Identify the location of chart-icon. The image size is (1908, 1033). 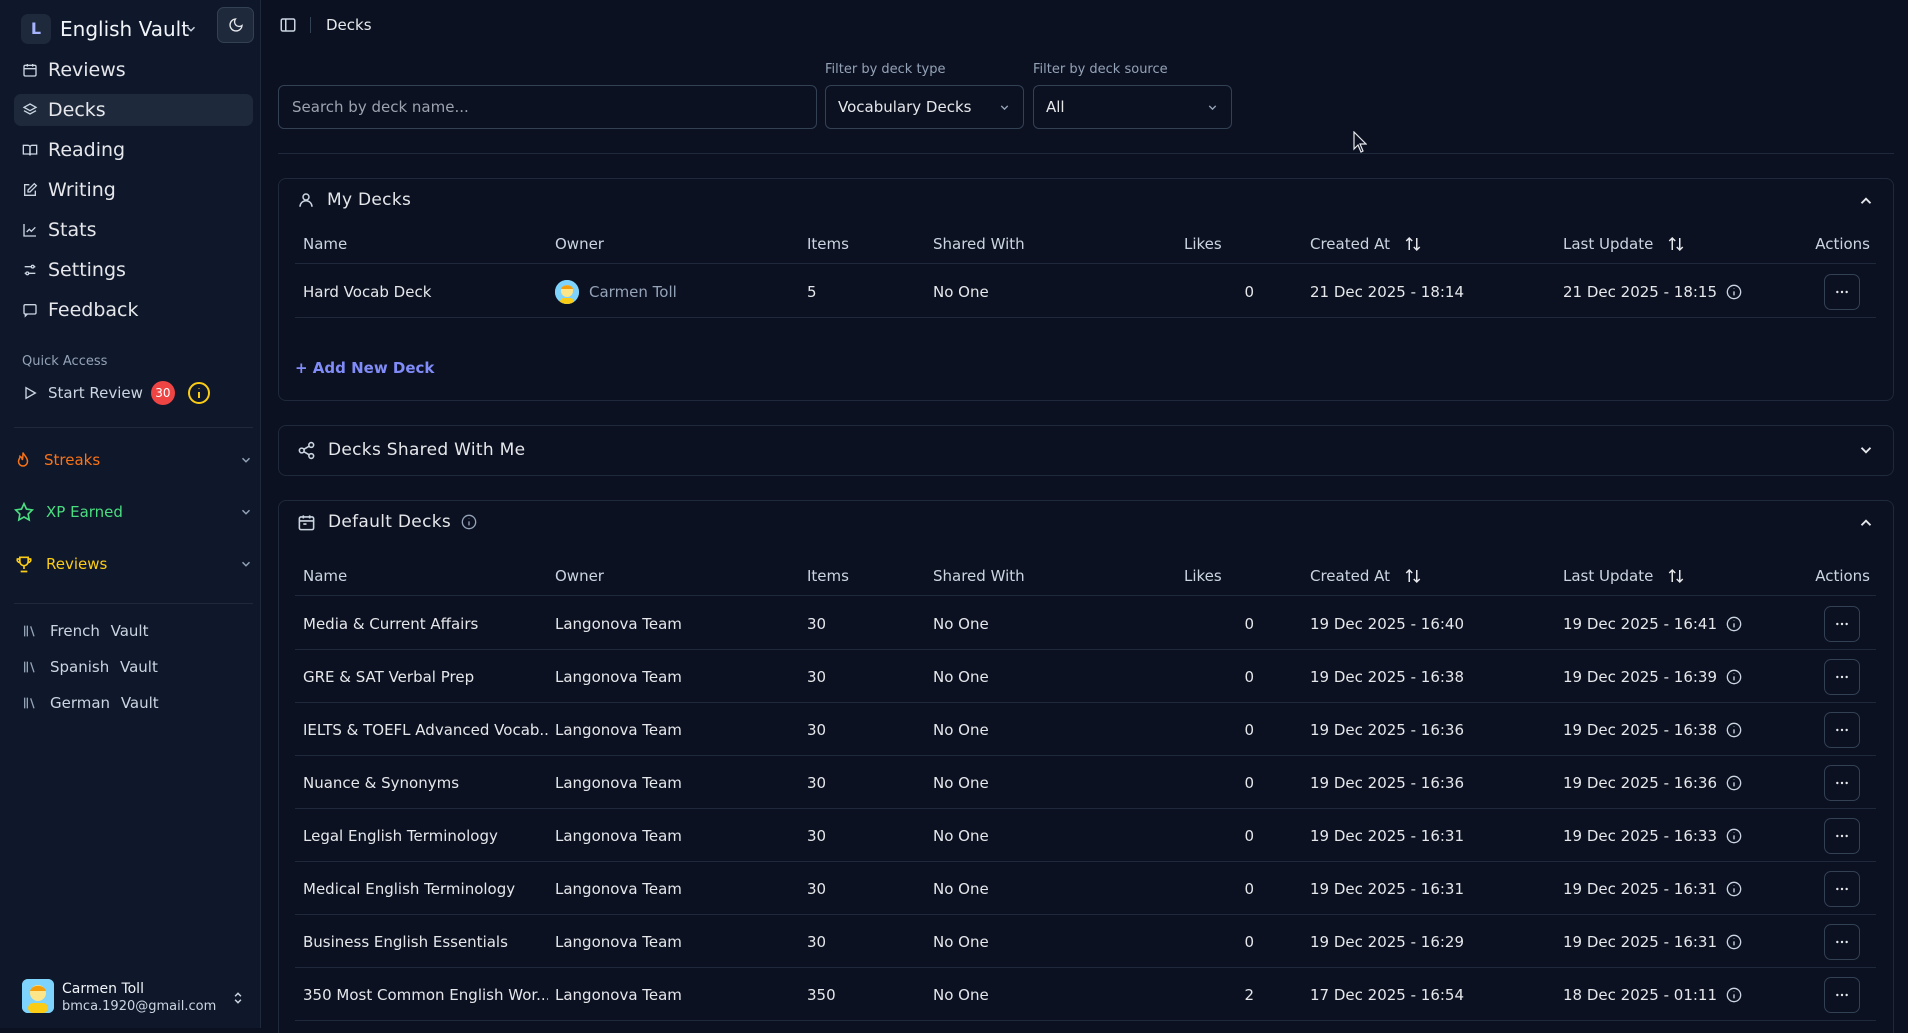
(29, 230).